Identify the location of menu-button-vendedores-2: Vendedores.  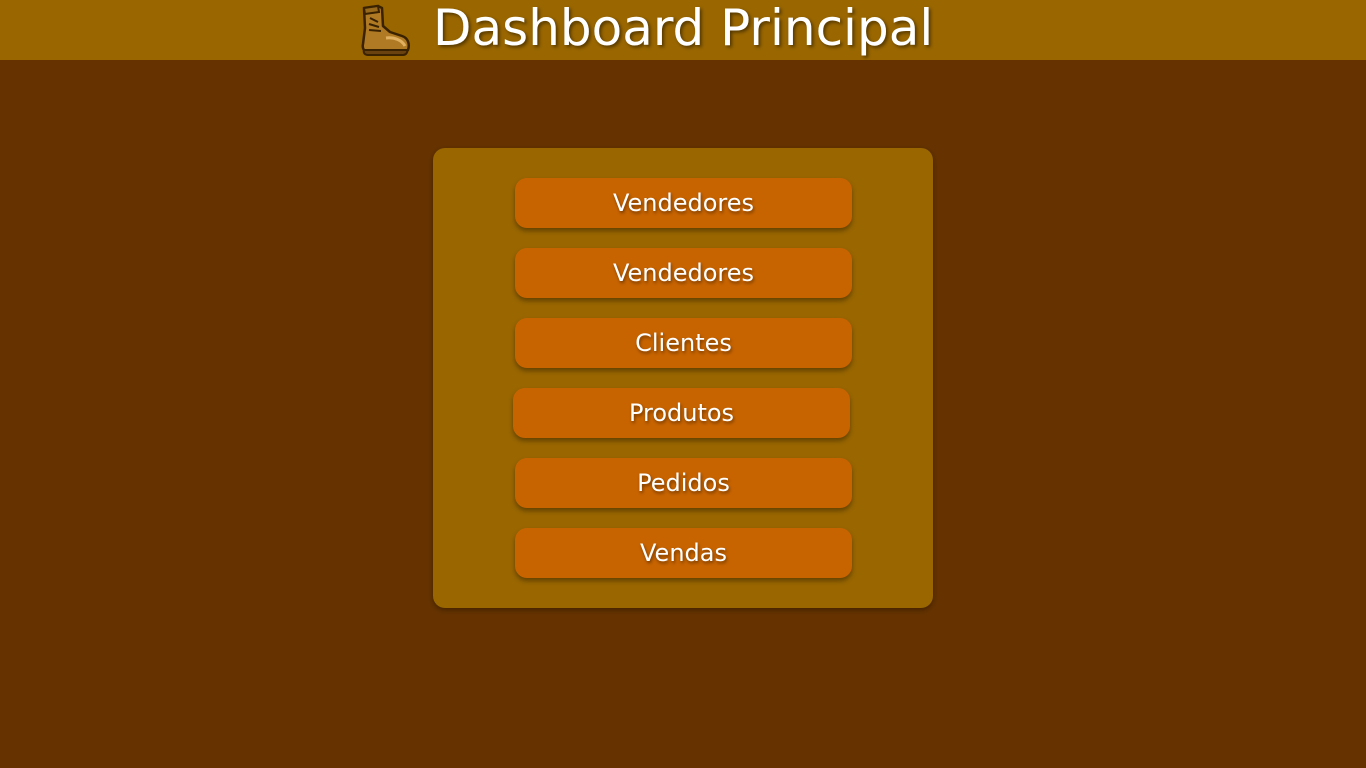
(683, 273).